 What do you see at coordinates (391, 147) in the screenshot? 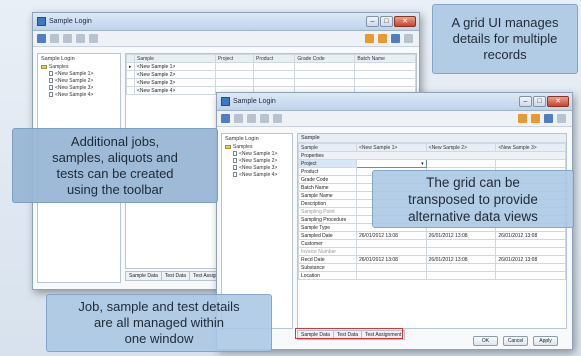
I see `grid-col-sample-1: <New Sample 1>` at bounding box center [391, 147].